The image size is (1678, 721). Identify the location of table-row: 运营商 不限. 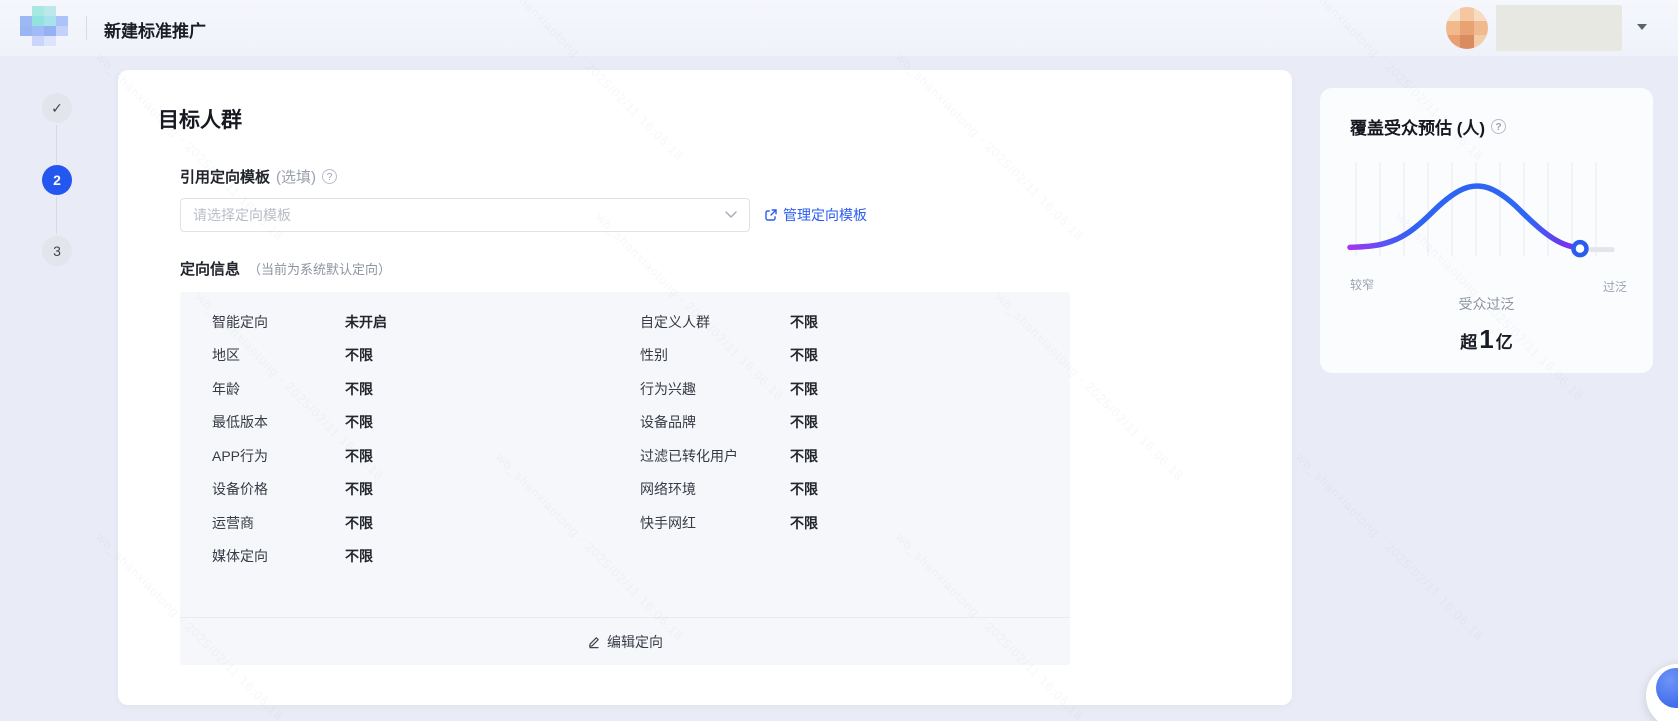
(299, 523).